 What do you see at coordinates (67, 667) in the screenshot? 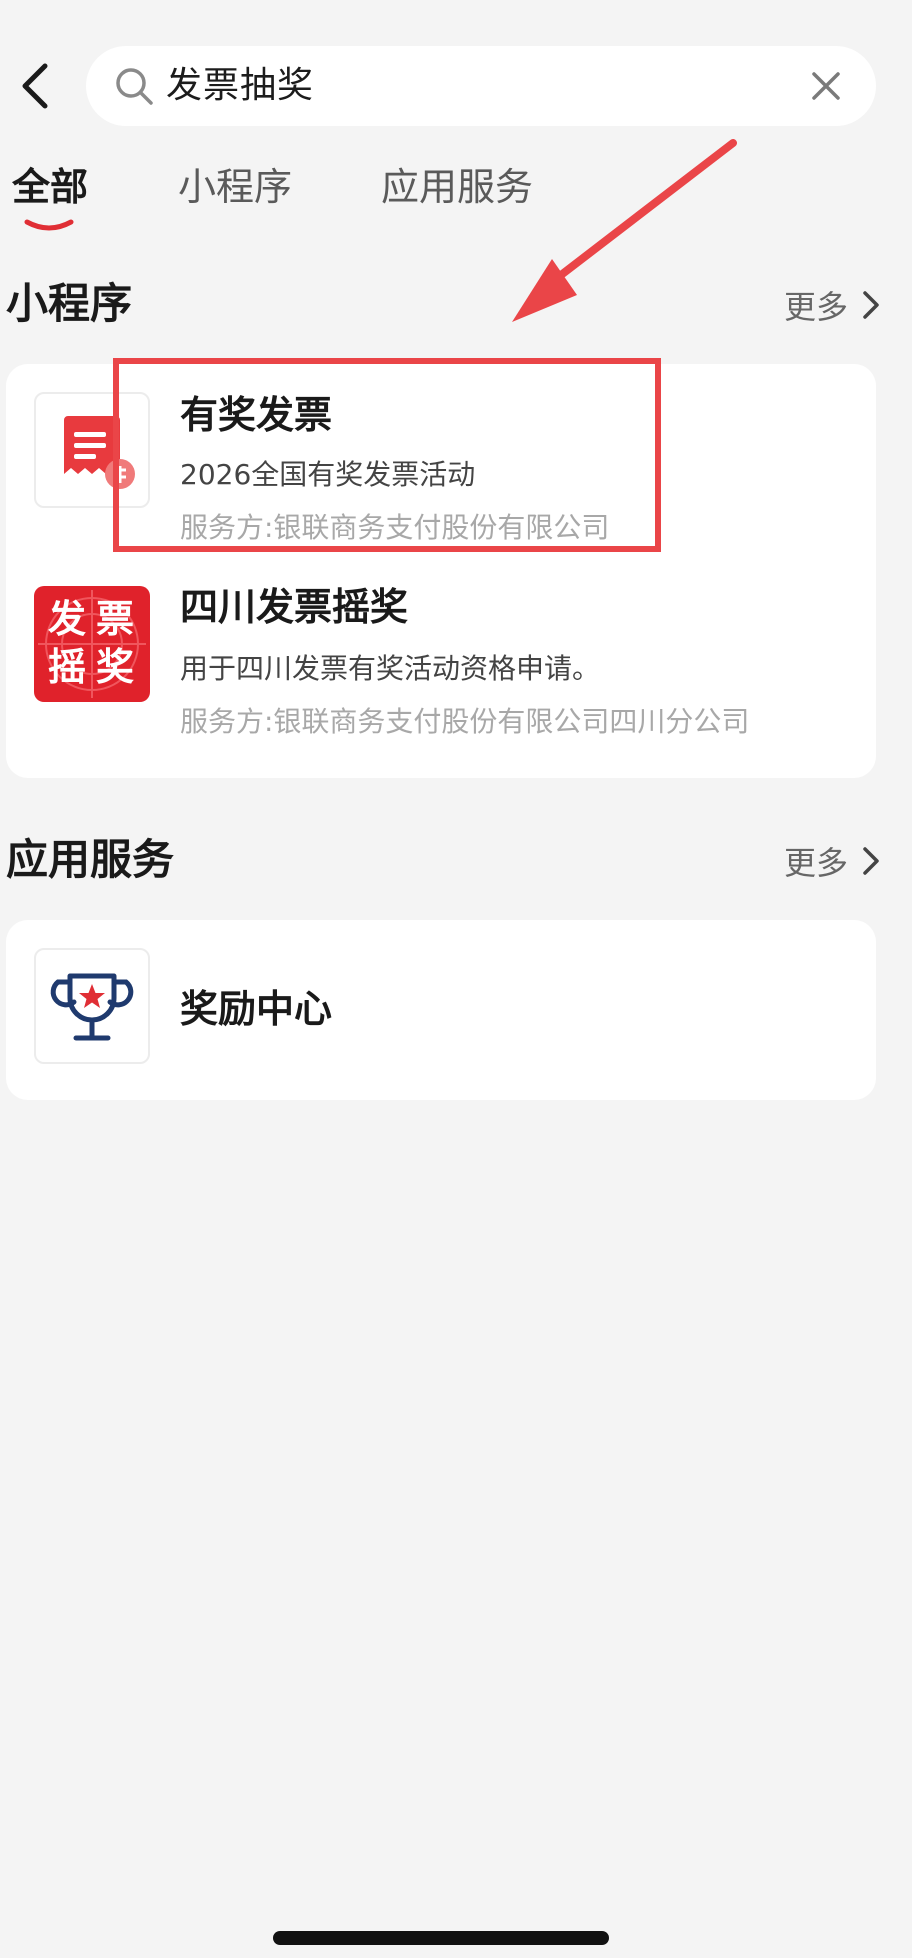
I see `icon-char: 摇` at bounding box center [67, 667].